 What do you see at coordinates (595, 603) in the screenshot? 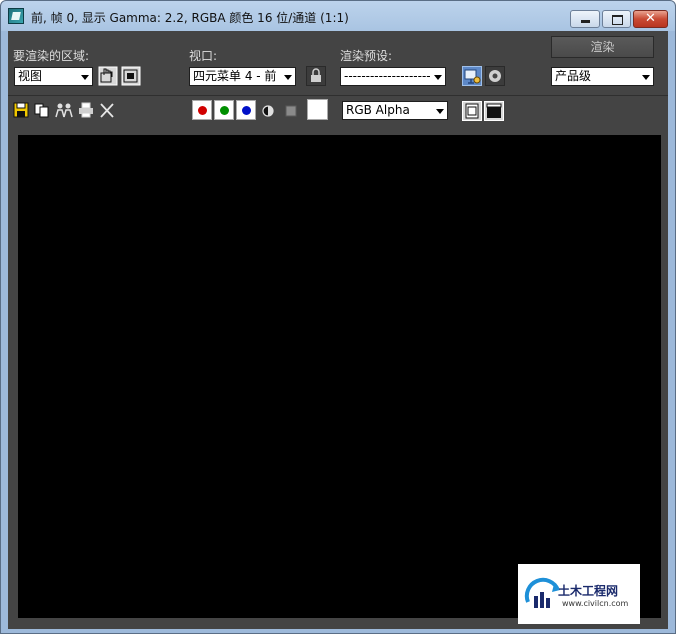
I see `watermark-url: www.civilcn.com` at bounding box center [595, 603].